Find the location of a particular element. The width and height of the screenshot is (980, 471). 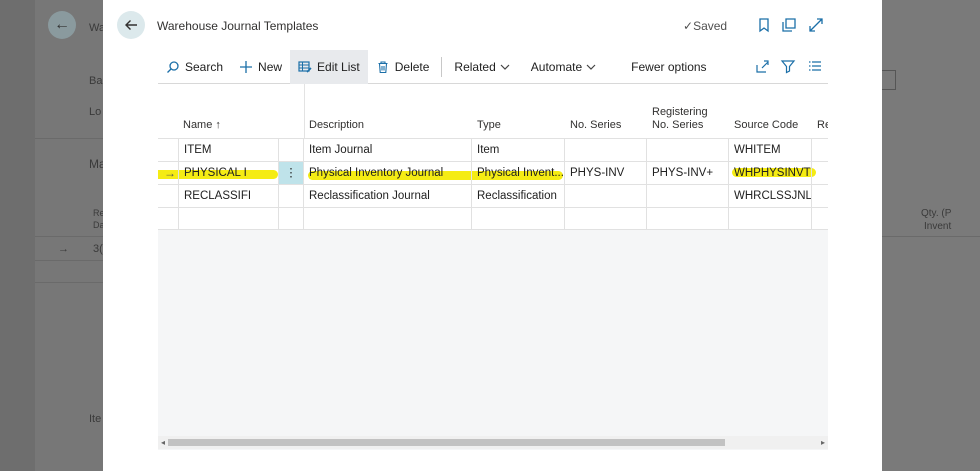

cell-description: Reclassification Journal is located at coordinates (388, 196).